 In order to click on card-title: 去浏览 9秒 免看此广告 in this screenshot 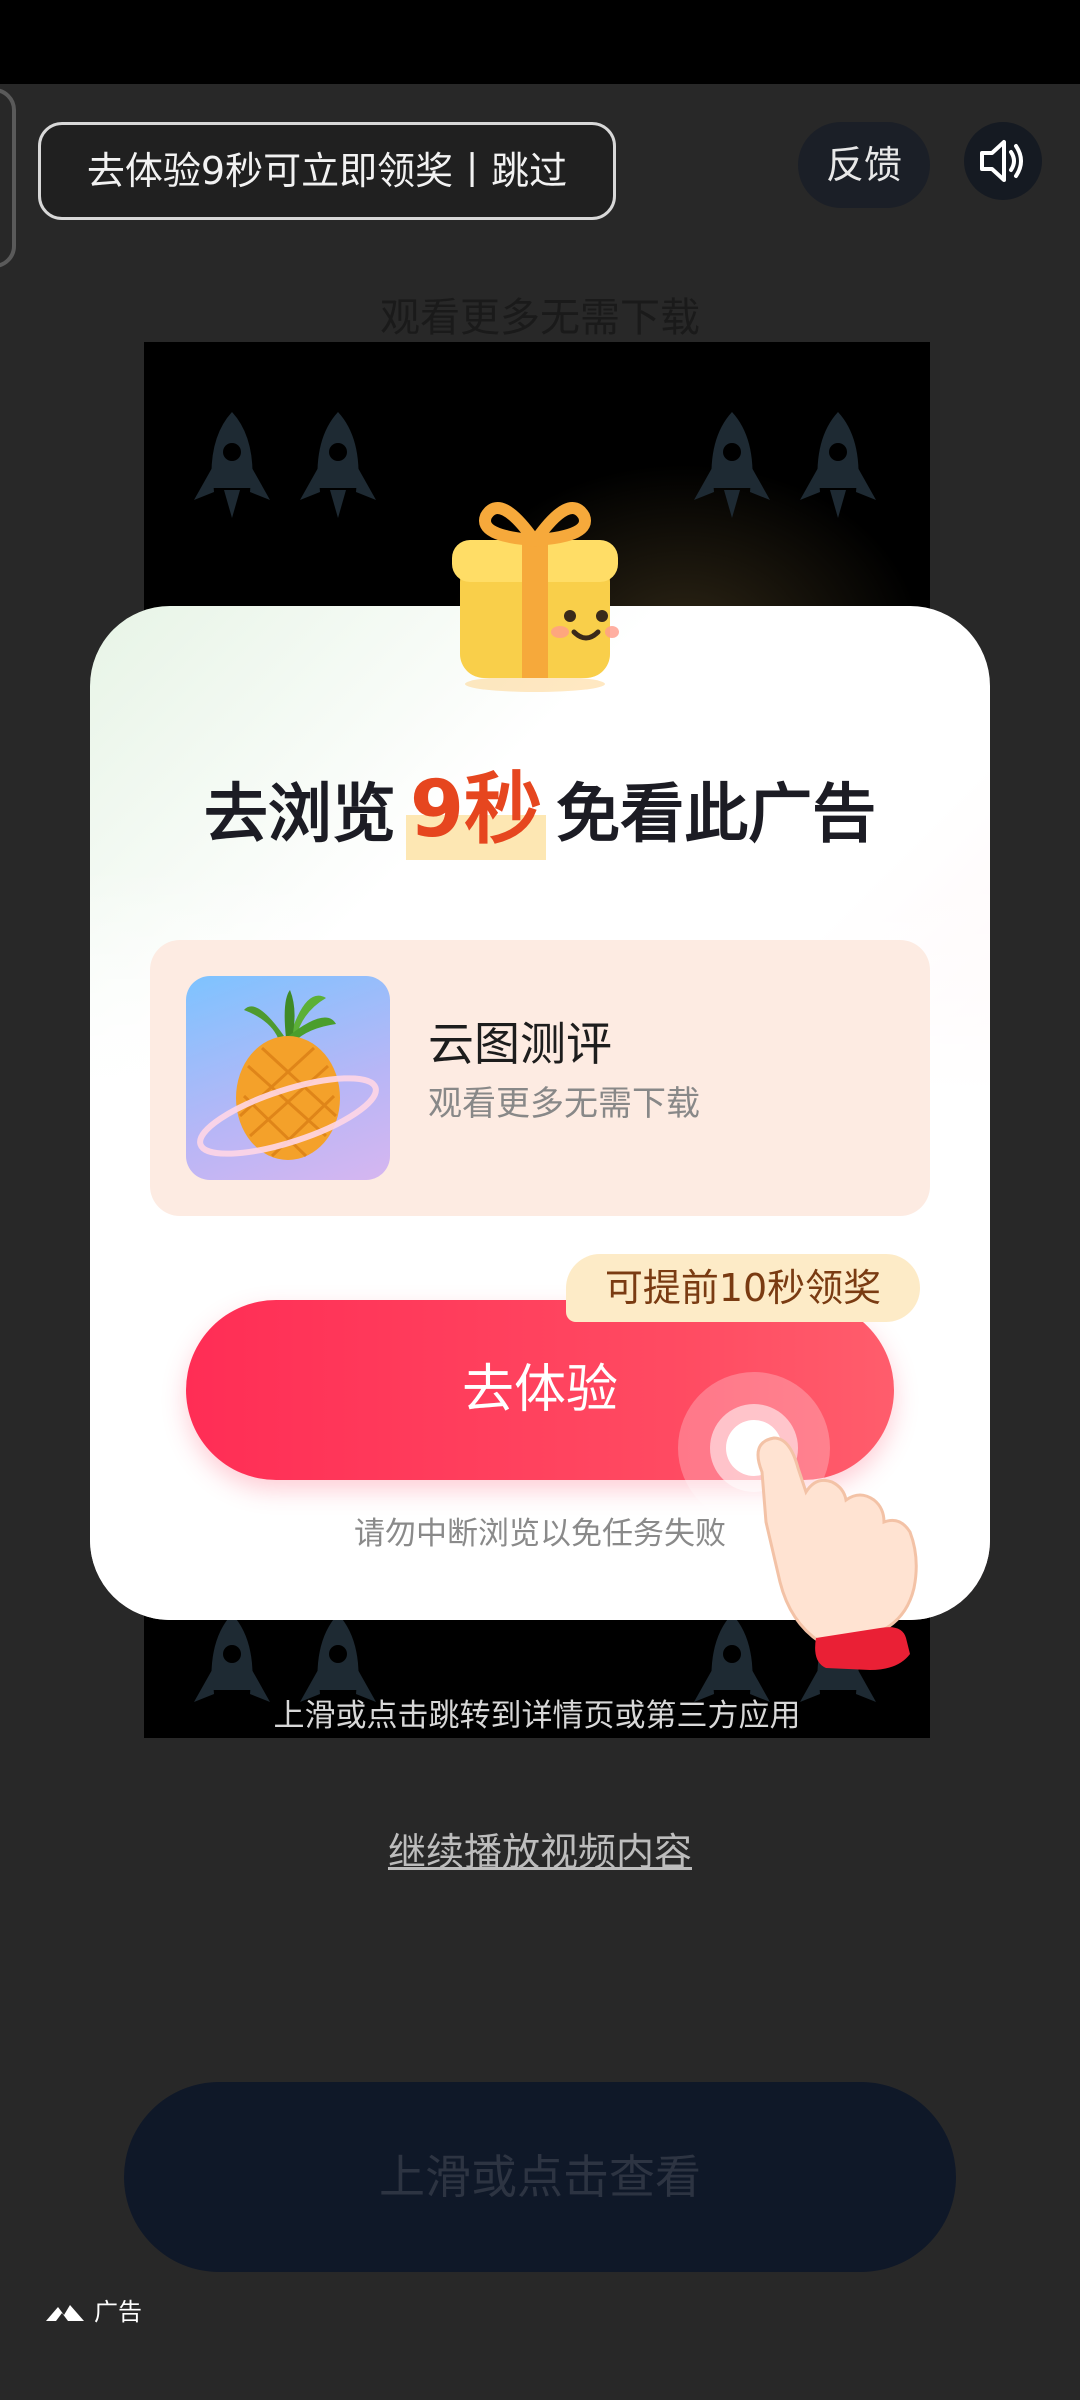, I will do `click(540, 812)`.